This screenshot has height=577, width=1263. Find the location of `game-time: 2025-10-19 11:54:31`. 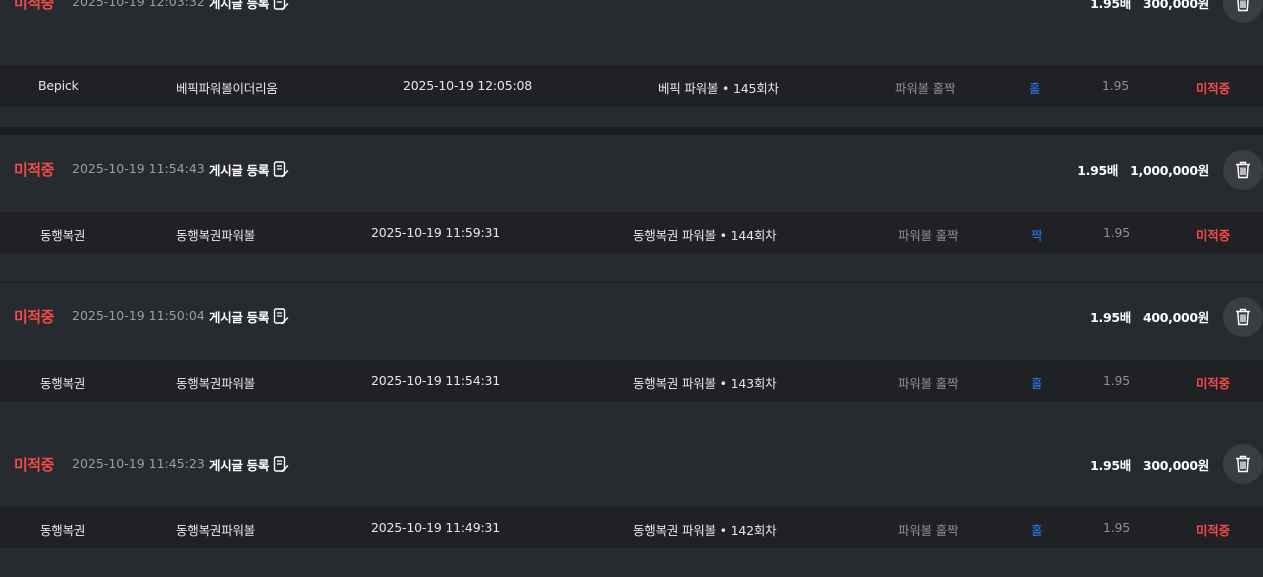

game-time: 2025-10-19 11:54:31 is located at coordinates (435, 380).